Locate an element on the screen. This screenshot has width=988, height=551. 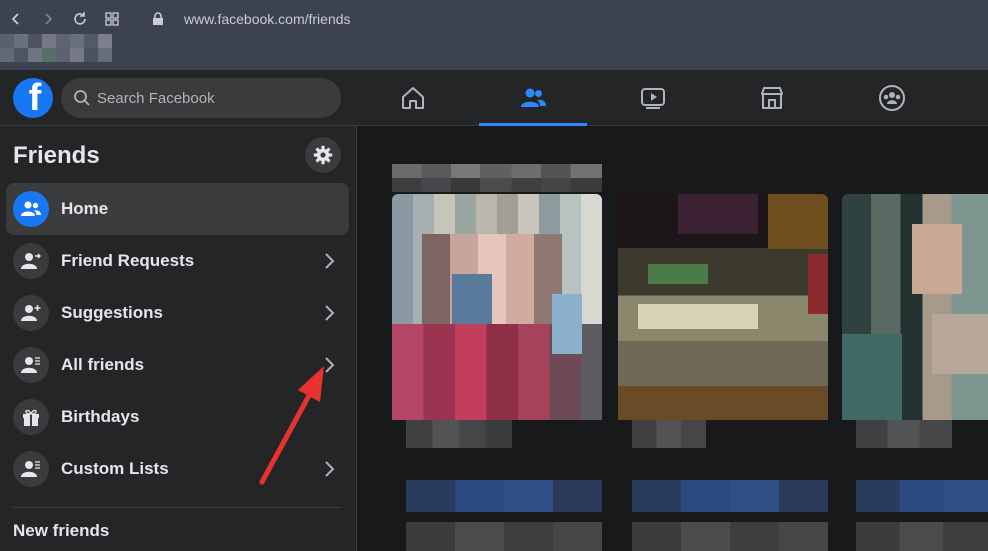
custom-lists-icon is located at coordinates (31, 469).